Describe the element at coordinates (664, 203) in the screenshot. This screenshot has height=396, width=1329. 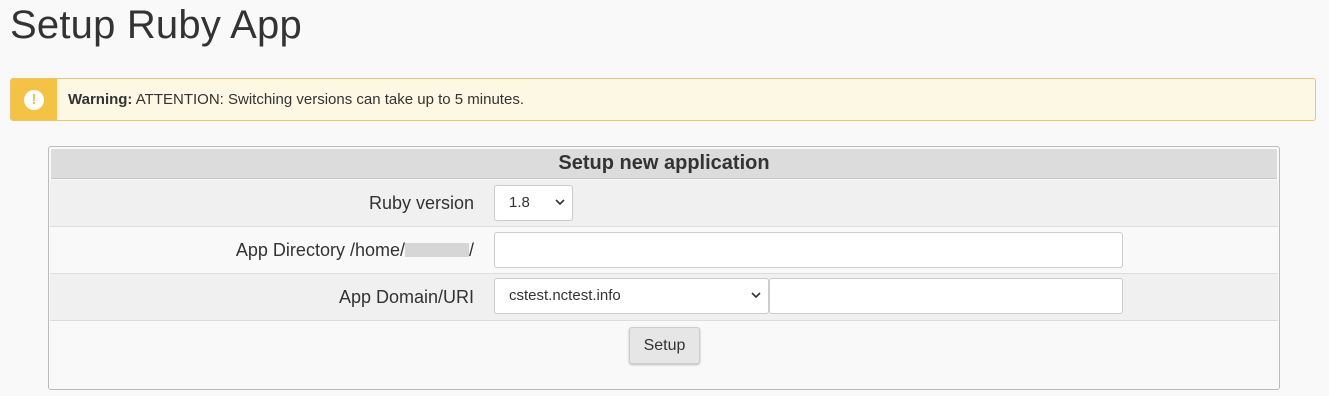
I see `ruby-version-row: Ruby version 1.8` at that location.